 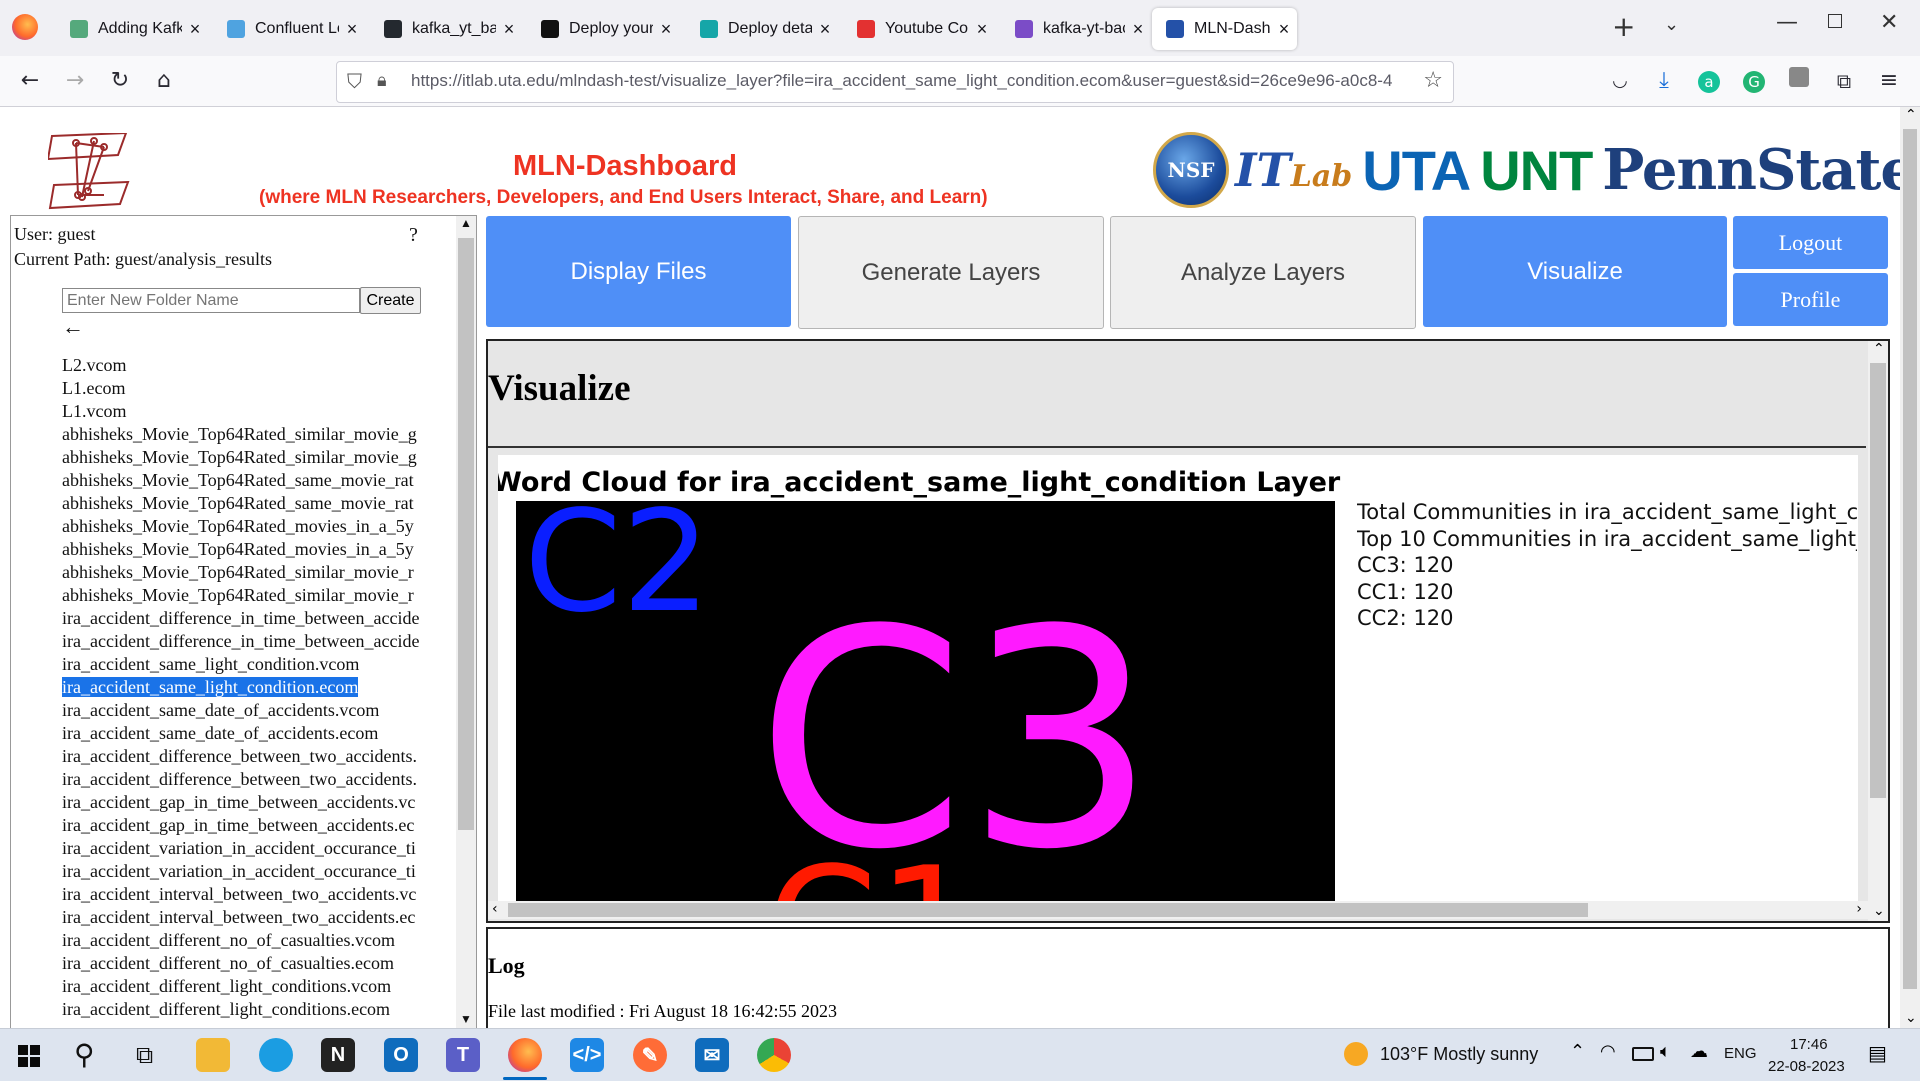 I want to click on scroll-down-icon: ▼, so click(x=466, y=1019).